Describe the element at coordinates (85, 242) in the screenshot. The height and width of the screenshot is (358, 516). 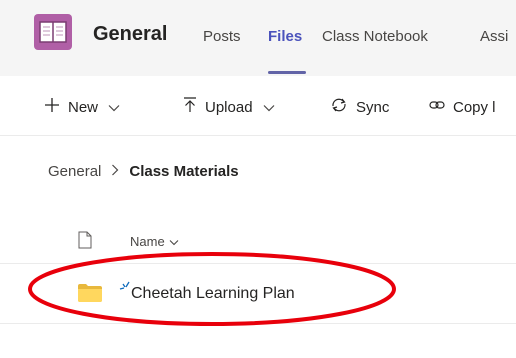
I see `file-type-icon` at that location.